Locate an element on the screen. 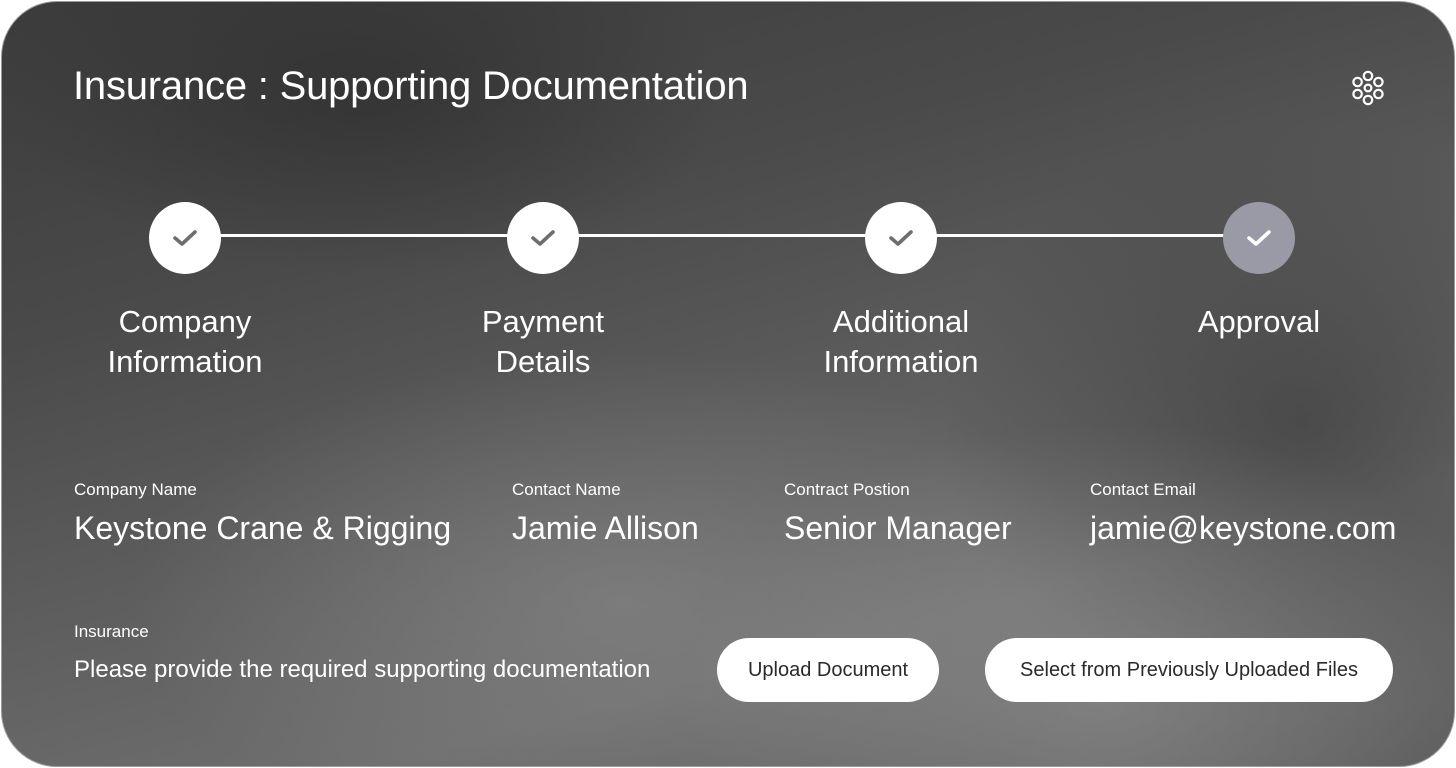  step-4-circle is located at coordinates (1259, 238).